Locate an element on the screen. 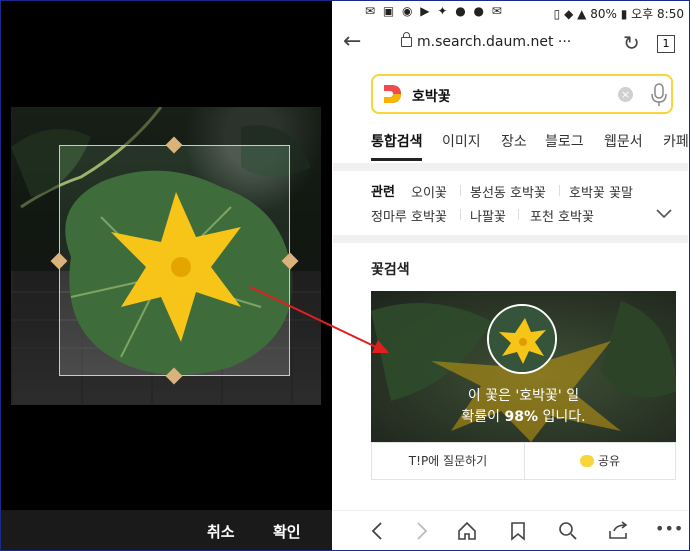 The height and width of the screenshot is (551, 690). status-right: ▯ ◆ ▲ 80% ▮ 오후 8:50 is located at coordinates (619, 13).